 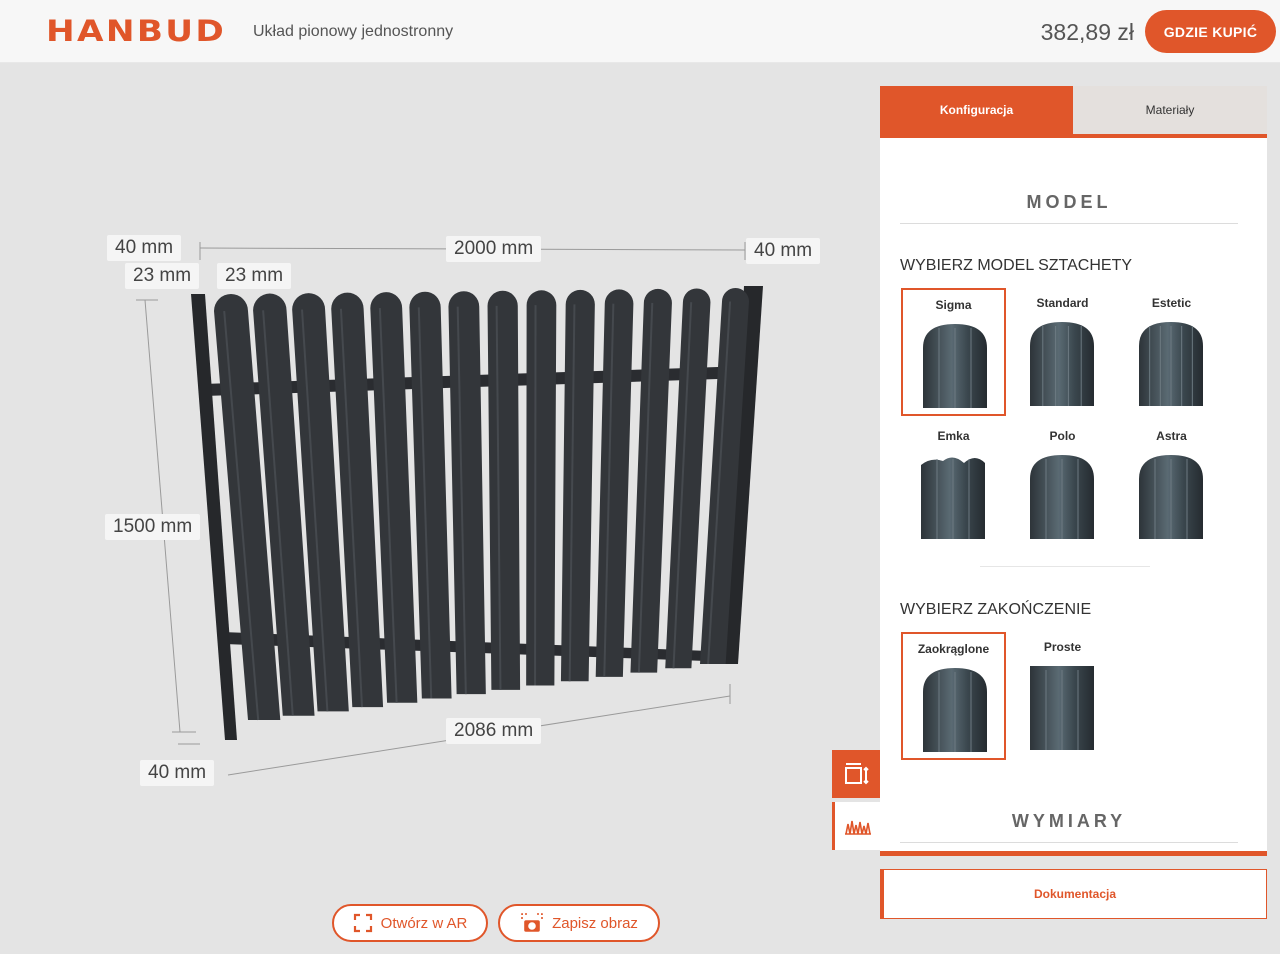 I want to click on ending-option-label: Zaokrąglone, so click(x=953, y=649).